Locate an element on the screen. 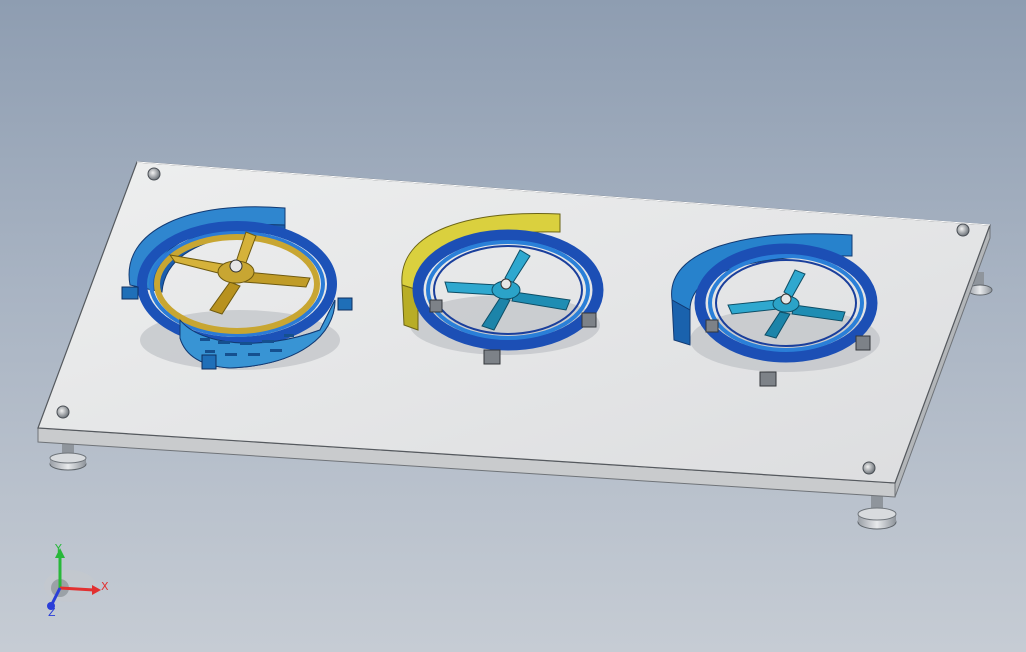 Image resolution: width=1026 pixels, height=652 pixels. foot-front-right is located at coordinates (877, 512).